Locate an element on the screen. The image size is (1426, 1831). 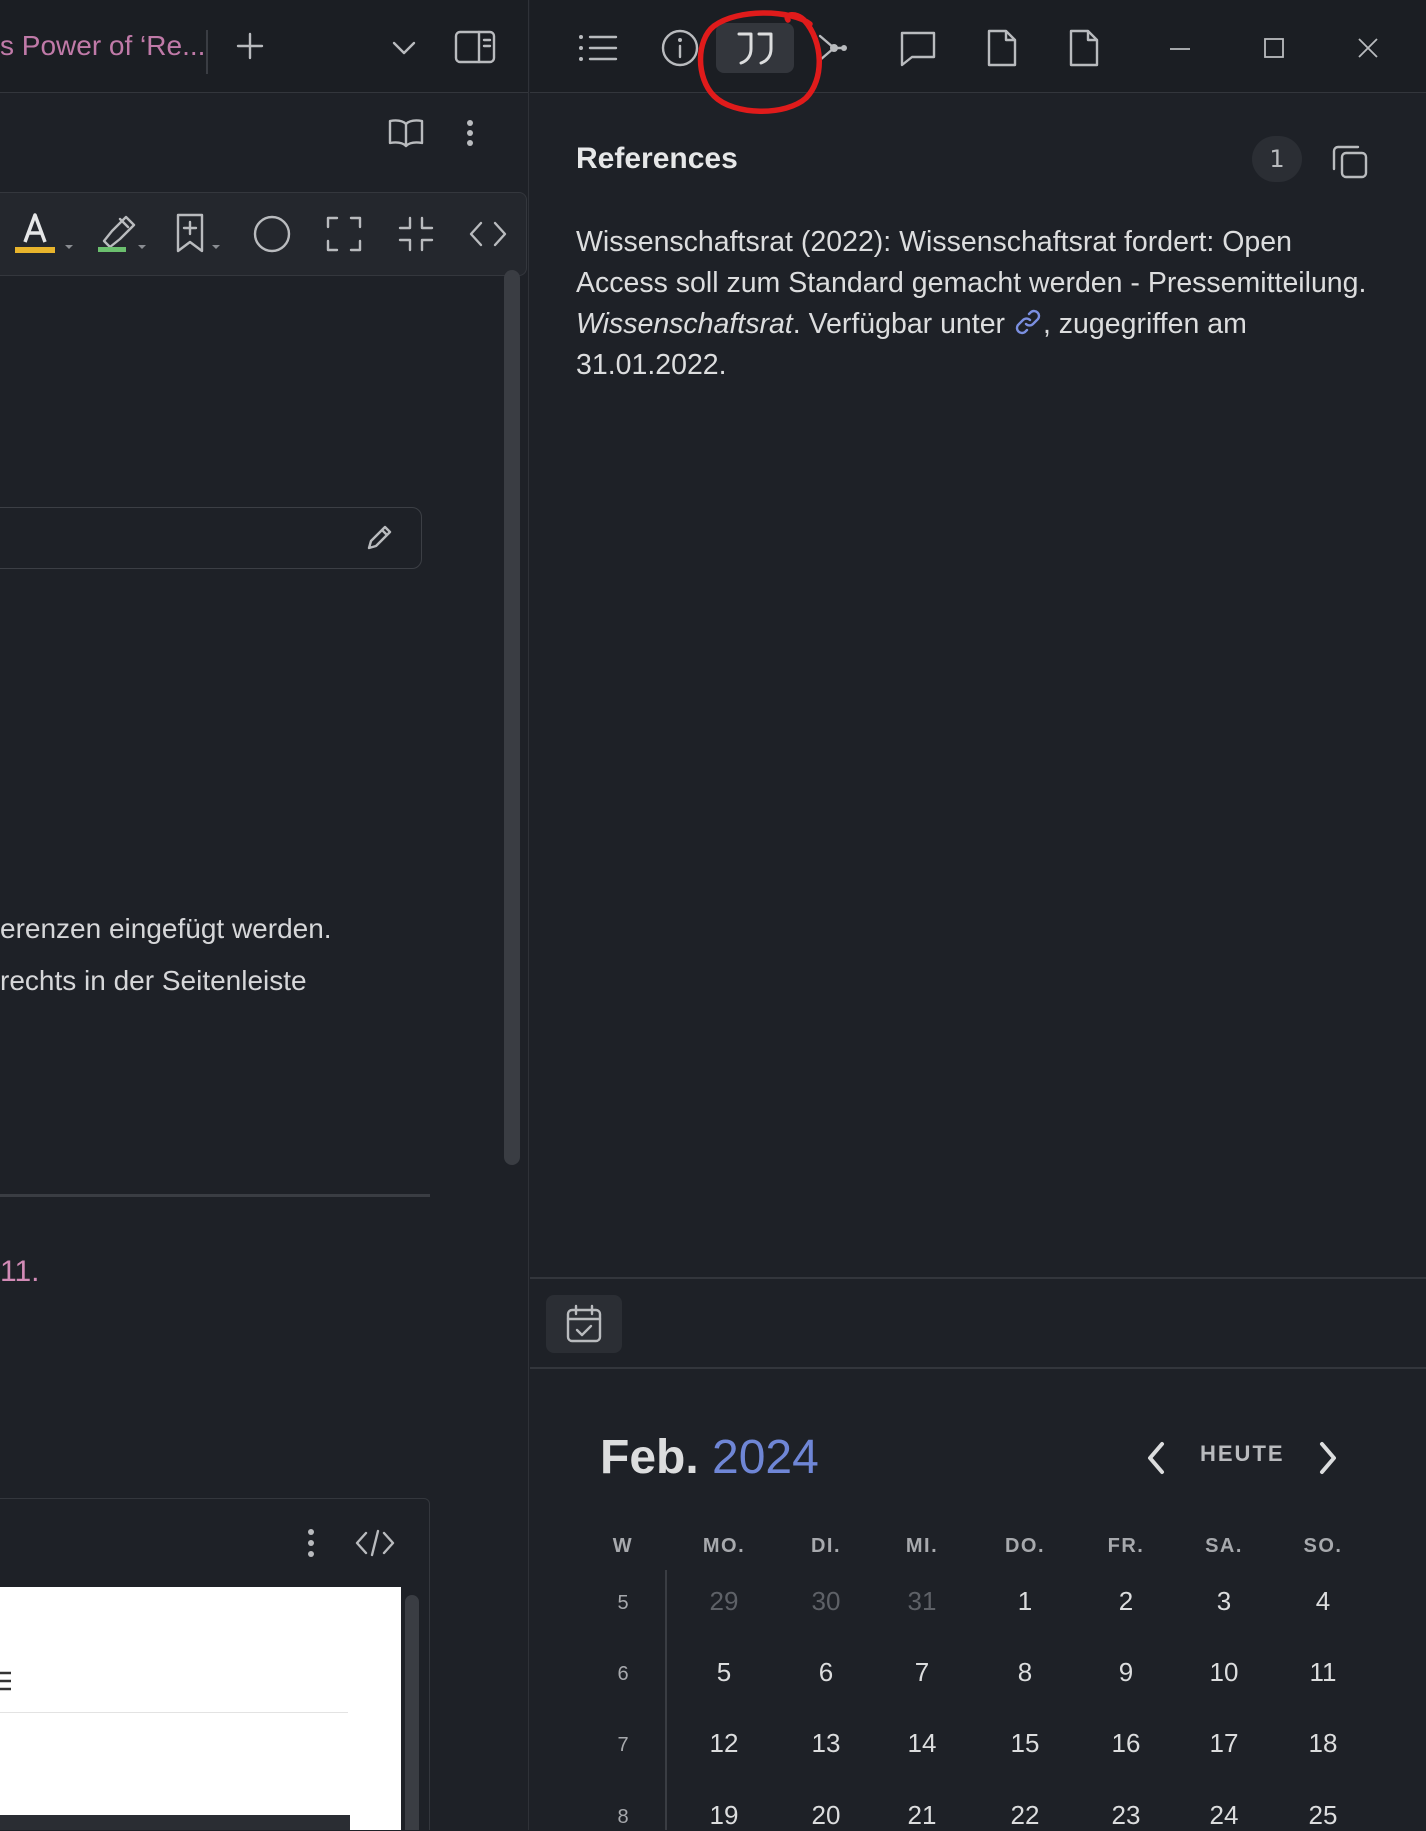
link-icon is located at coordinates (1028, 322).